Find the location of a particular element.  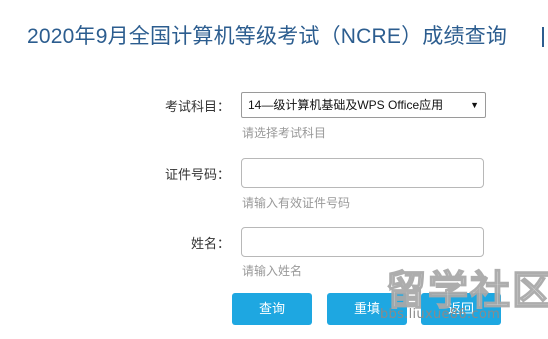

subject-label: 考试科目： is located at coordinates (197, 106).